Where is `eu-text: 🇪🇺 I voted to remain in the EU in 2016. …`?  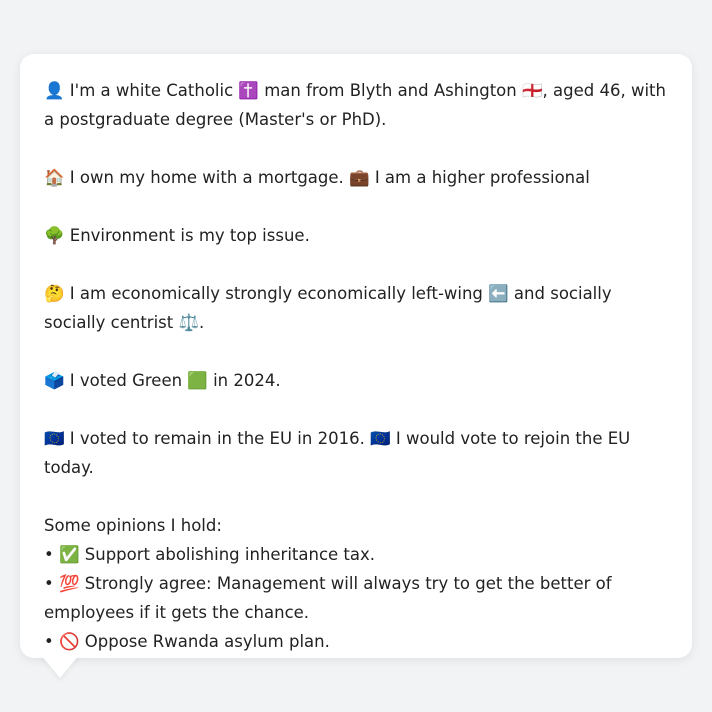 eu-text: 🇪🇺 I voted to remain in the EU in 2016. … is located at coordinates (337, 453).